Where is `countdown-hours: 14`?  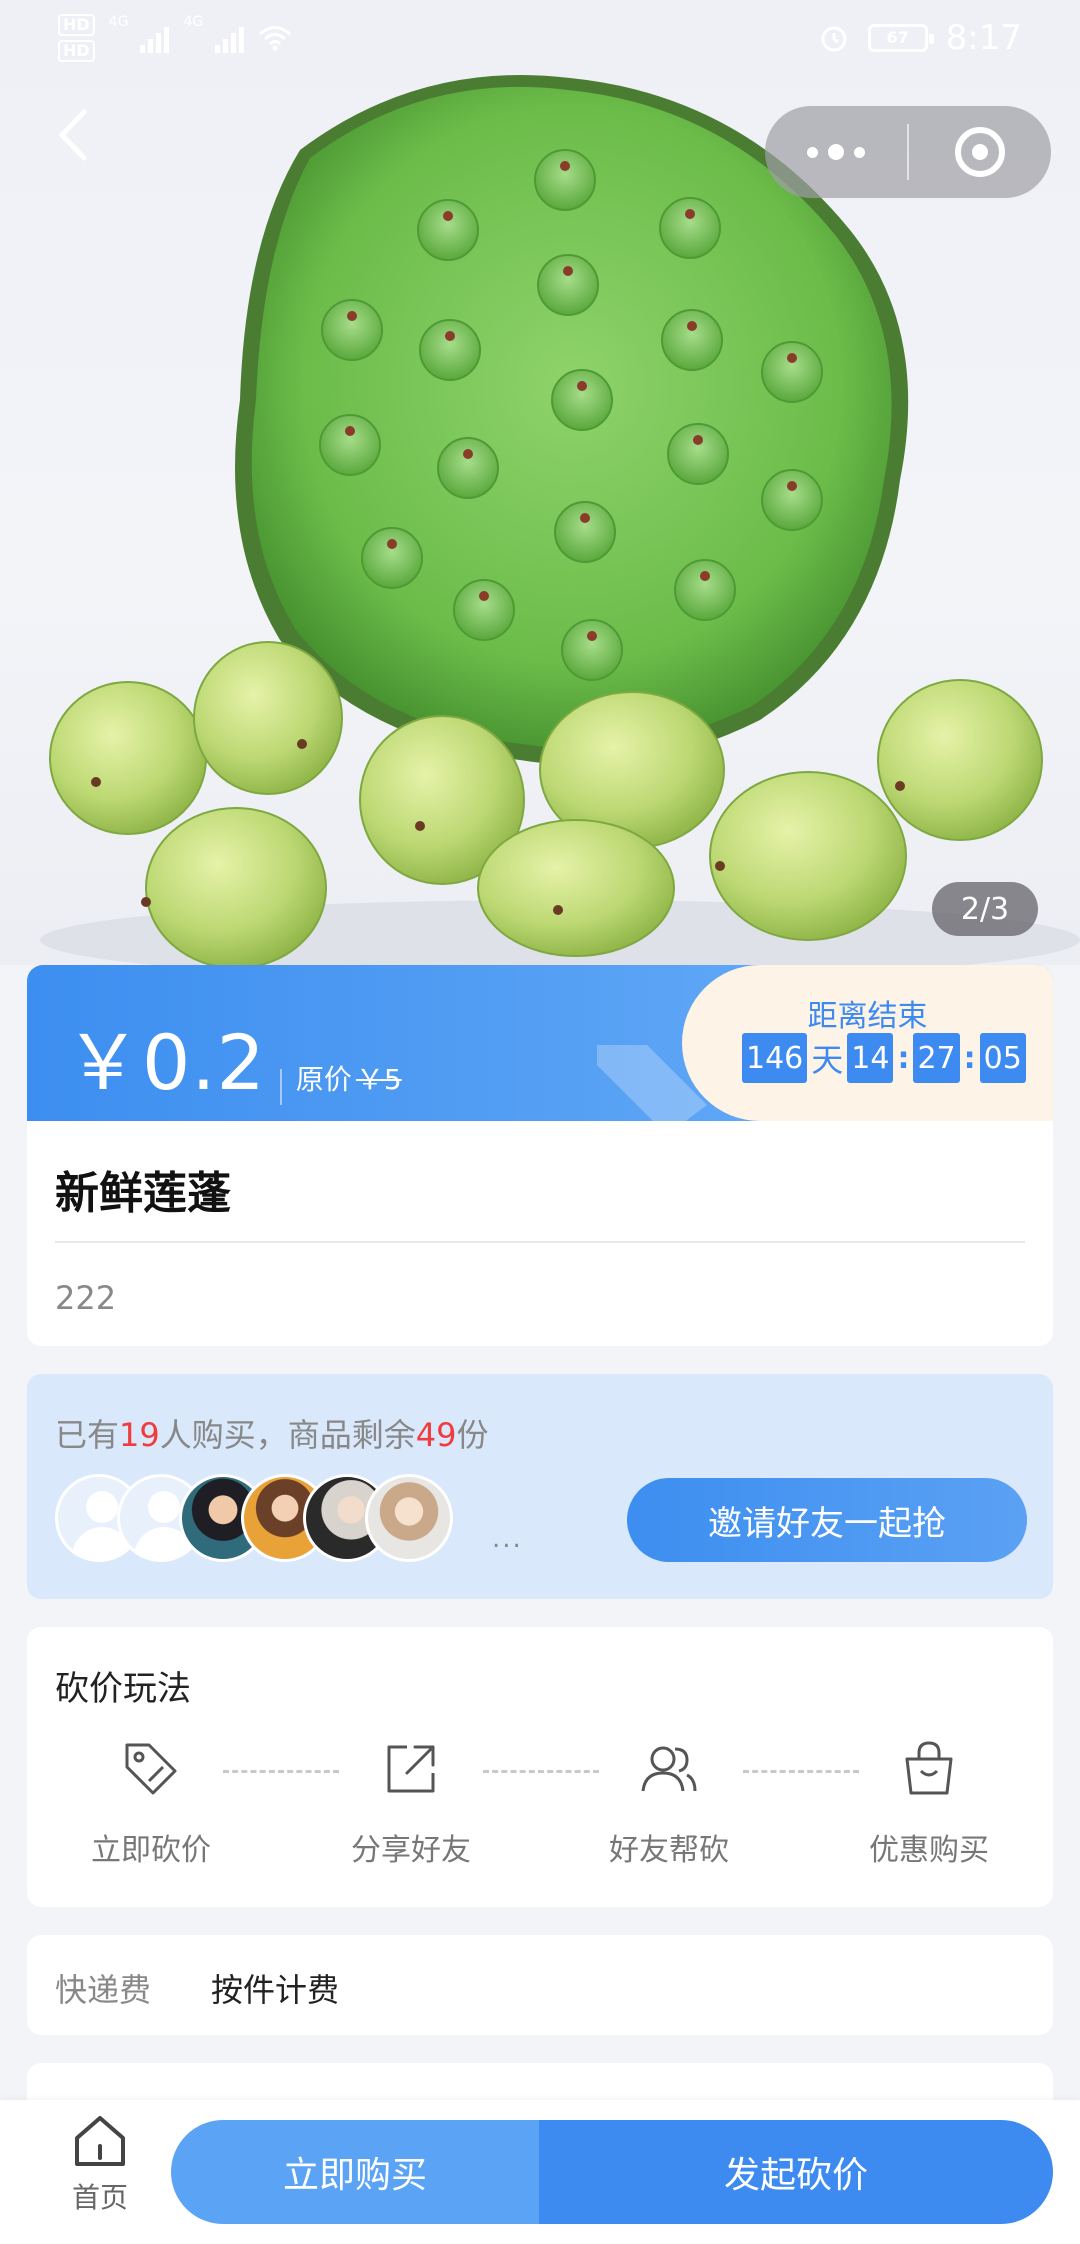
countdown-hours: 14 is located at coordinates (870, 1058).